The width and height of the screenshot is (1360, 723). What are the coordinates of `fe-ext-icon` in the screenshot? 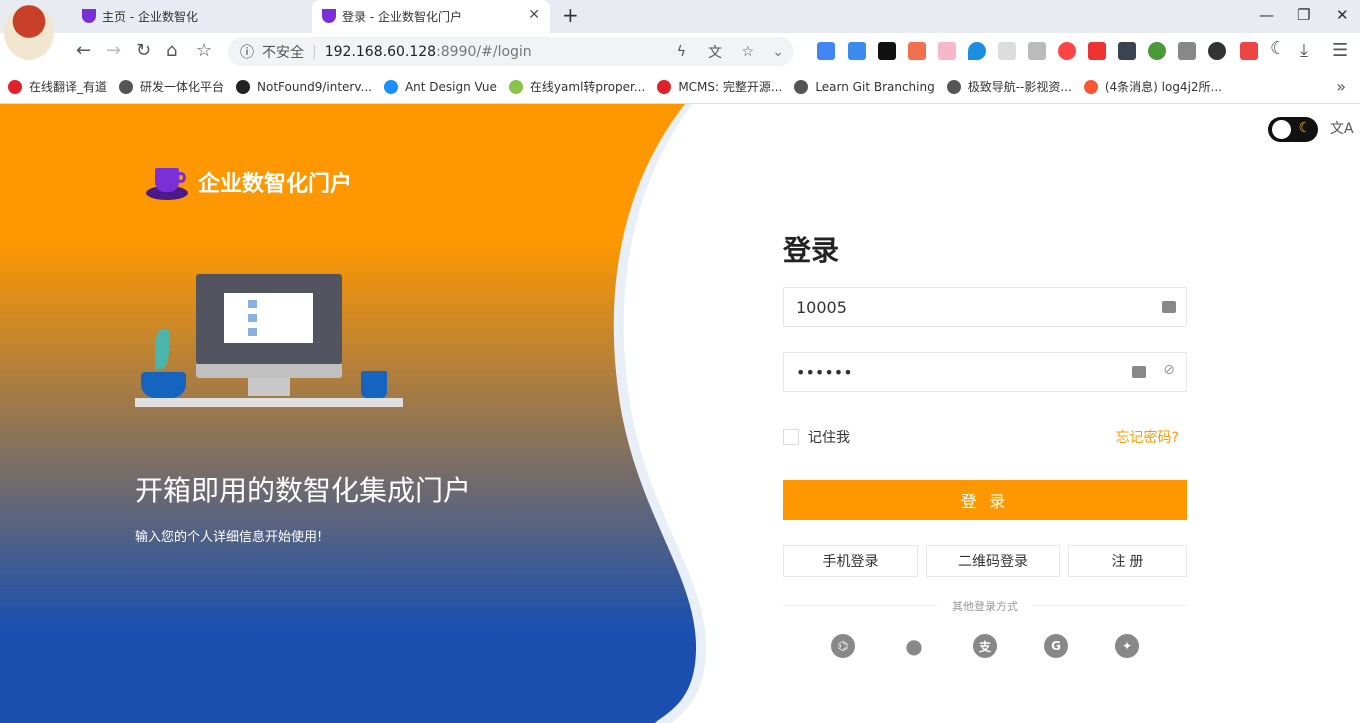 It's located at (1097, 51).